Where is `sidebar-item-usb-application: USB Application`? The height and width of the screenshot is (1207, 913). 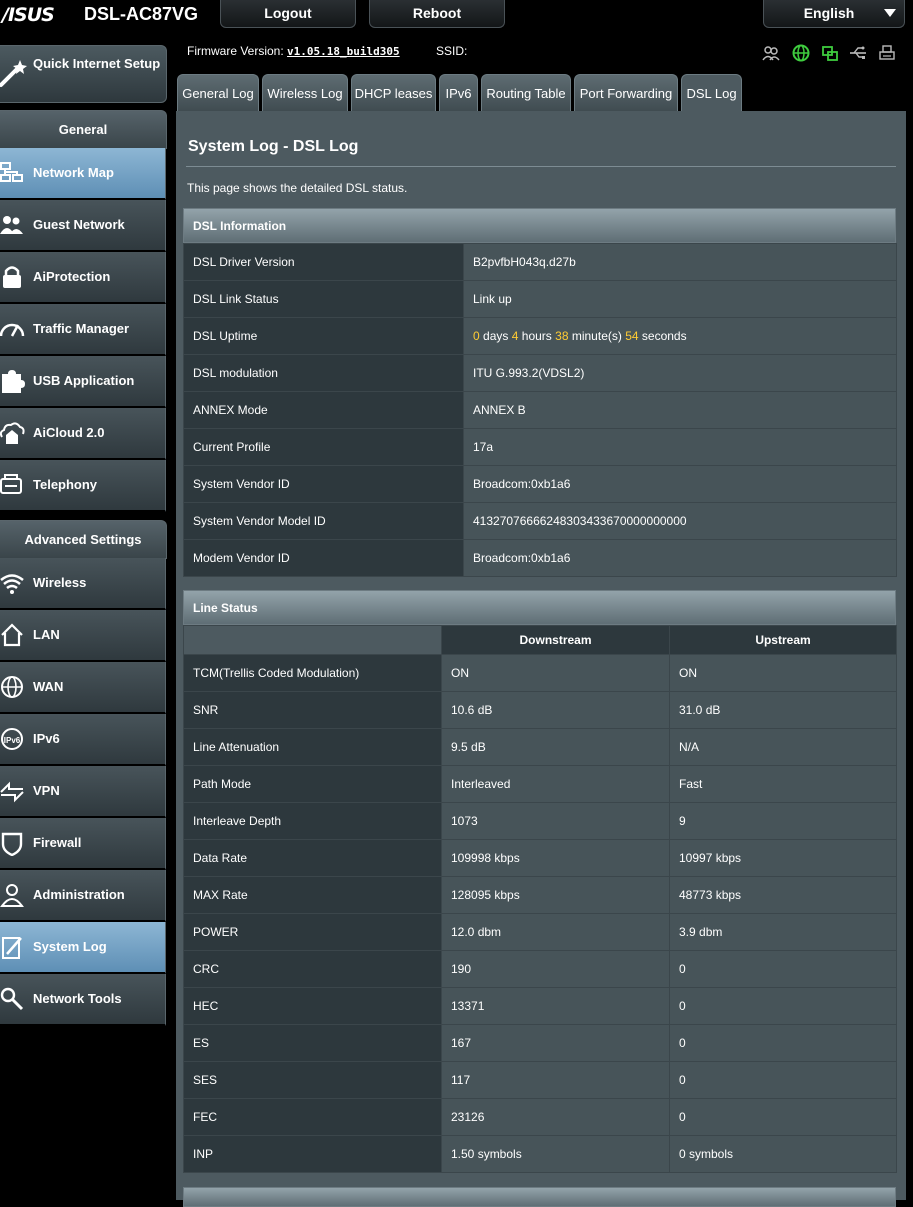 sidebar-item-usb-application: USB Application is located at coordinates (83, 382).